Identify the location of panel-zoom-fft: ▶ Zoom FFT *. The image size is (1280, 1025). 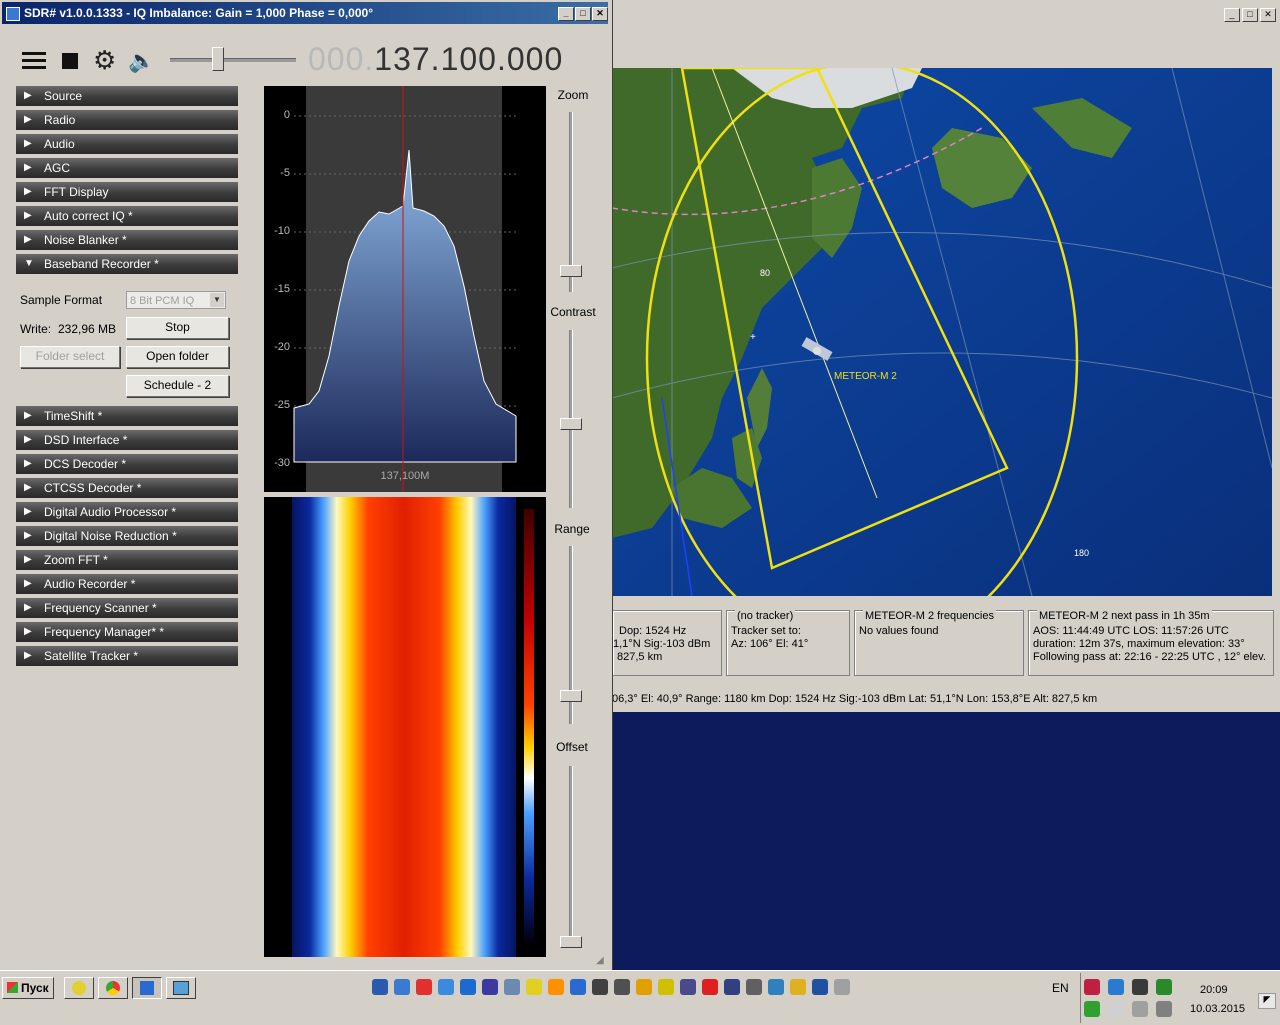
(127, 561).